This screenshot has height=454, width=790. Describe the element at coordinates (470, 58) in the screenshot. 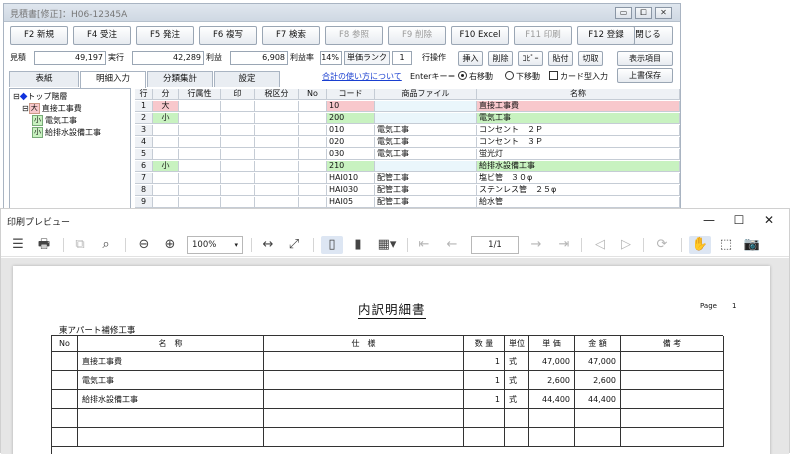

I see `insert-row-button: 挿入` at that location.